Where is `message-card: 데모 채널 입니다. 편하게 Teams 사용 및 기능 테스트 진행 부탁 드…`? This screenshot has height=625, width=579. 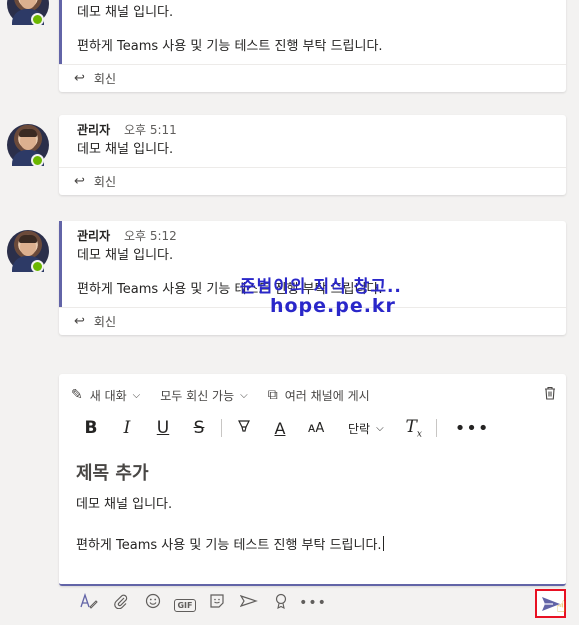
message-card: 데모 채널 입니다. 편하게 Teams 사용 및 기능 테스트 진행 부탁 드… is located at coordinates (312, 46).